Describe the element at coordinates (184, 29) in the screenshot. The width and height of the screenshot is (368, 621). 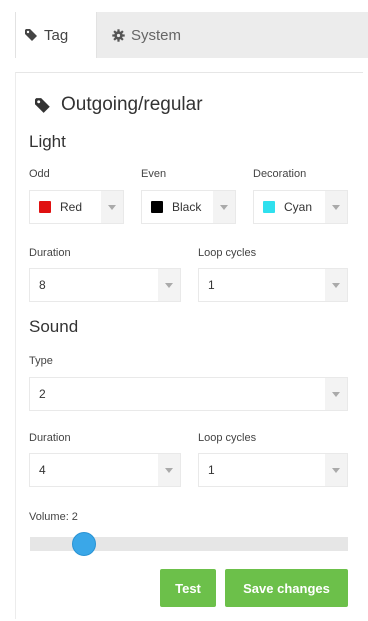
I see `tab-bar: Tag System` at that location.